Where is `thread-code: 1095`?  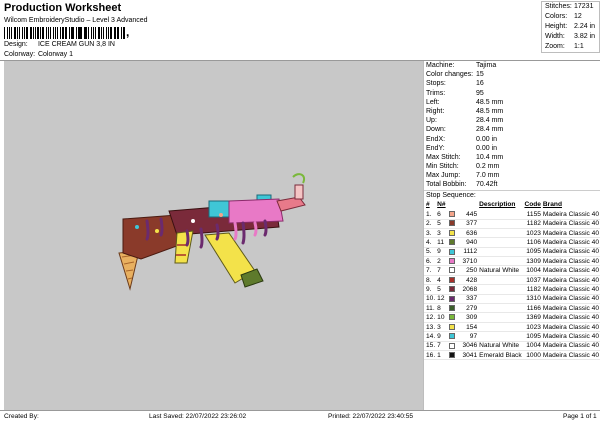
thread-code: 1095 is located at coordinates (532, 336).